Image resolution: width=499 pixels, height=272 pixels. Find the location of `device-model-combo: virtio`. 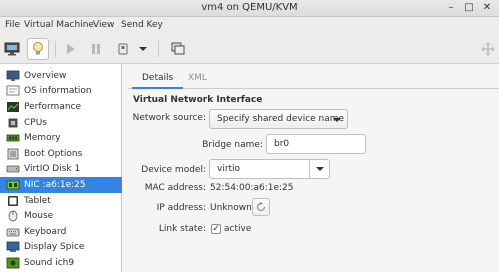

device-model-combo: virtio is located at coordinates (269, 169).